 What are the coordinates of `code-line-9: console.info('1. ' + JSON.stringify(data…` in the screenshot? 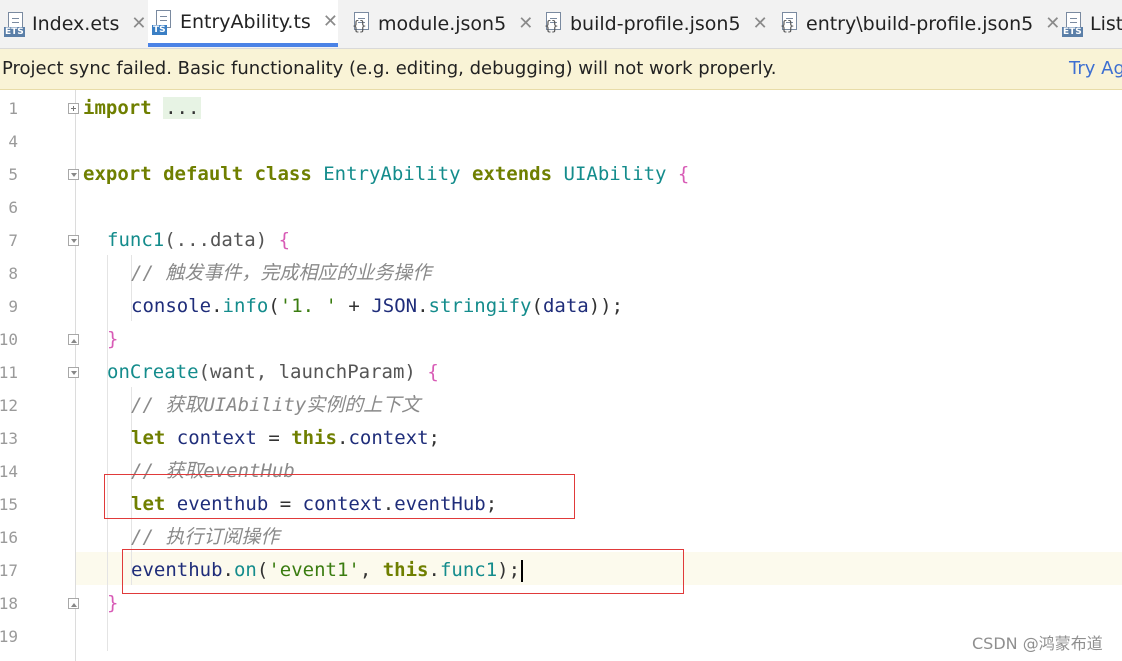 It's located at (377, 306).